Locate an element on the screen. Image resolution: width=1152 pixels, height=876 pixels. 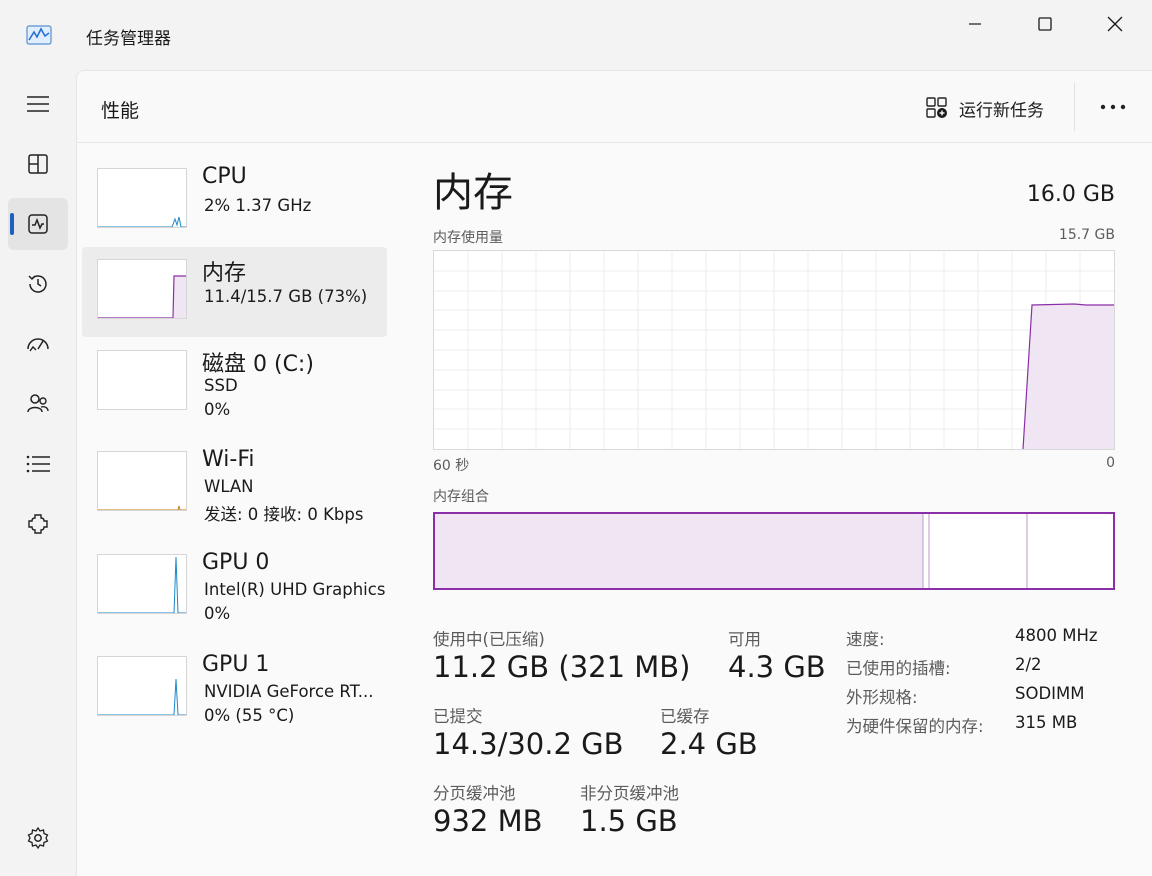
axis-left-label: 60 秒 is located at coordinates (451, 466).